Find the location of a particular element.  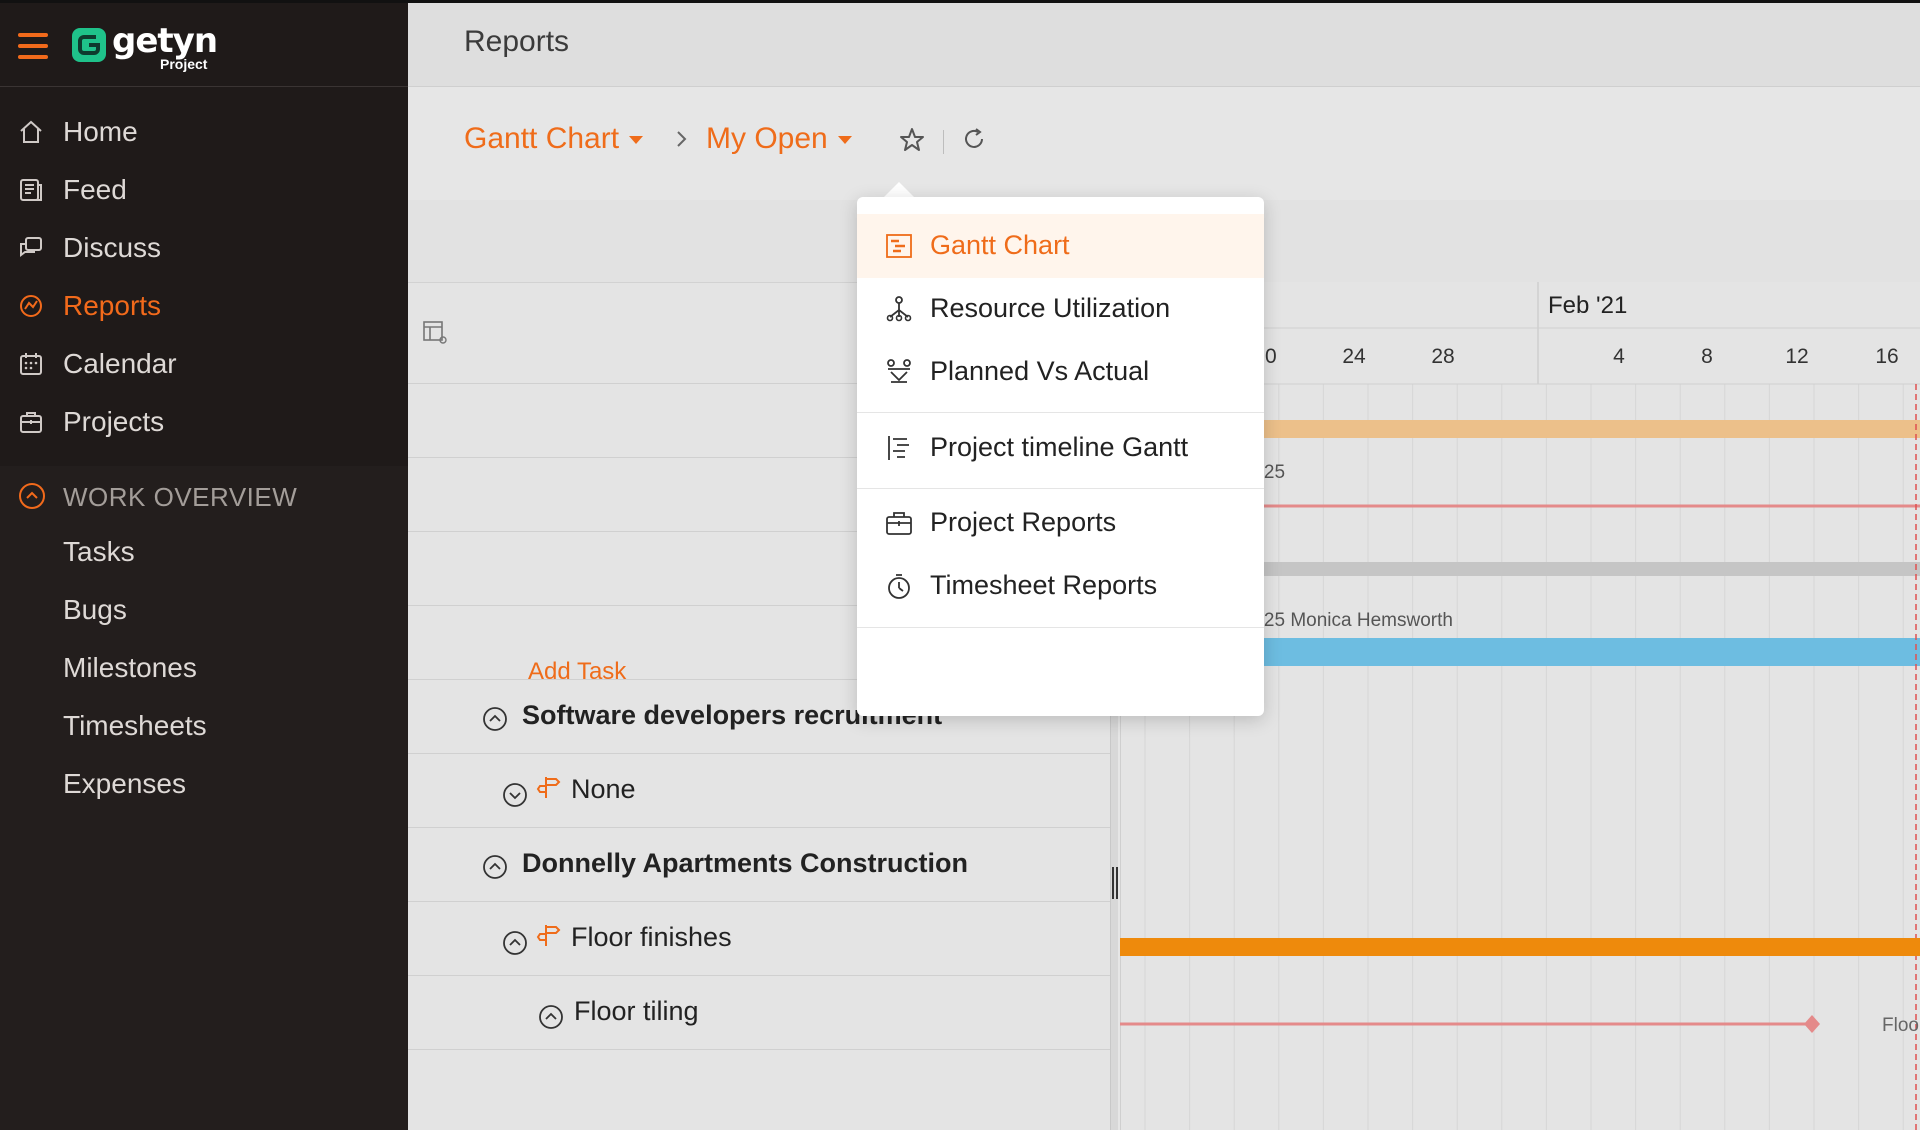

milestone-name: None is located at coordinates (603, 789).